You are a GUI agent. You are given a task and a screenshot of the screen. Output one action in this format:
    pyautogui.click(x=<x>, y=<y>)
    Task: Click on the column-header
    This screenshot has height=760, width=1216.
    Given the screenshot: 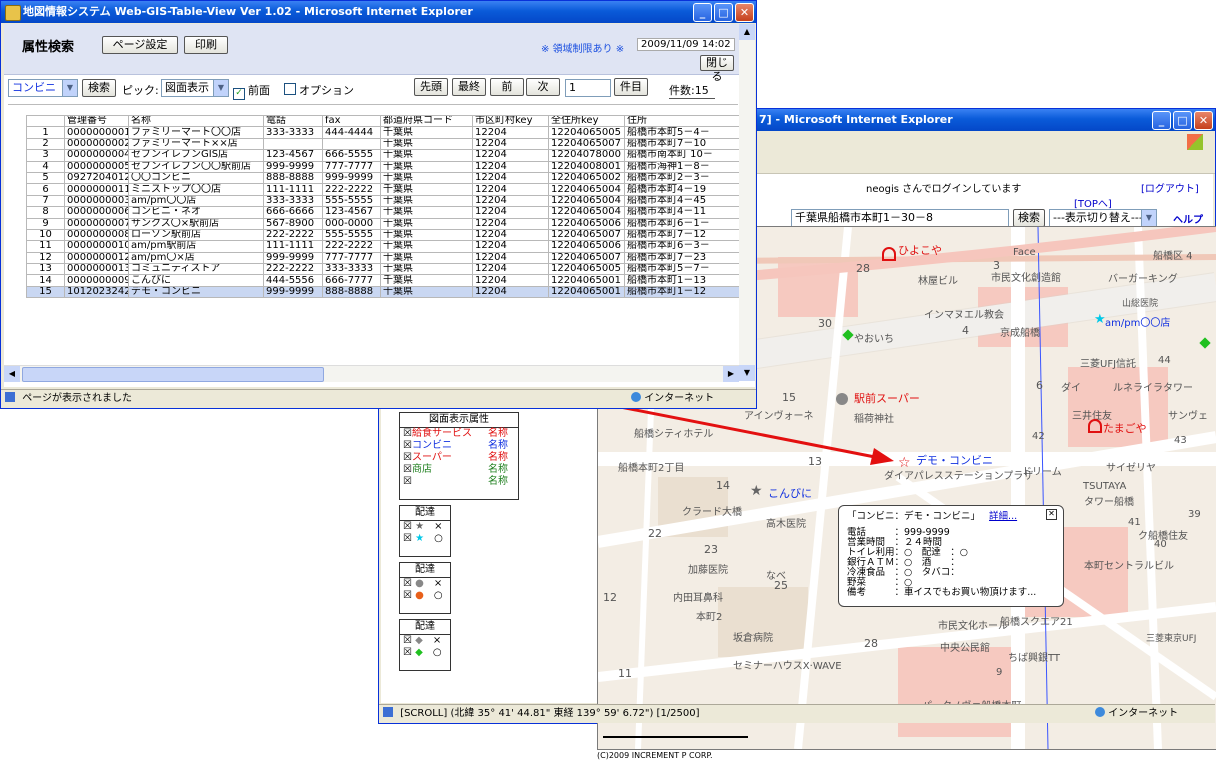 What is the action you would take?
    pyautogui.click(x=45, y=121)
    